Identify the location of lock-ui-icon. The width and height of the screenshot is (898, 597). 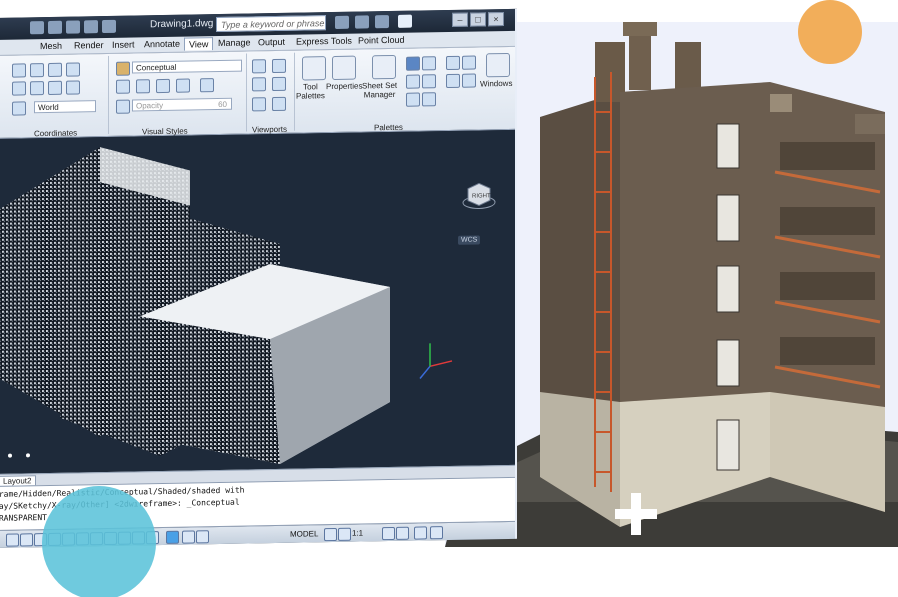
(436, 533).